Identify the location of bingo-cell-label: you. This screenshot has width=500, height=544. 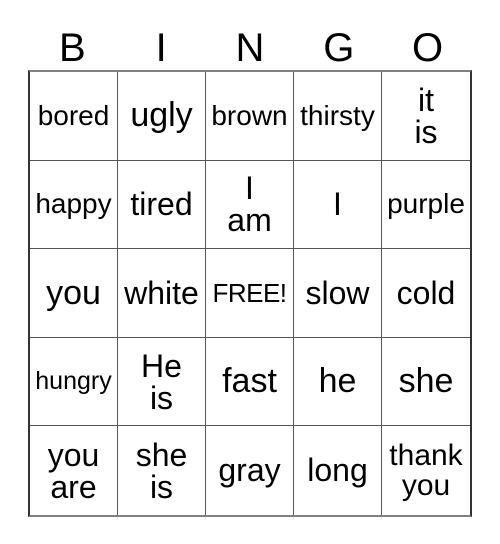
(73, 292).